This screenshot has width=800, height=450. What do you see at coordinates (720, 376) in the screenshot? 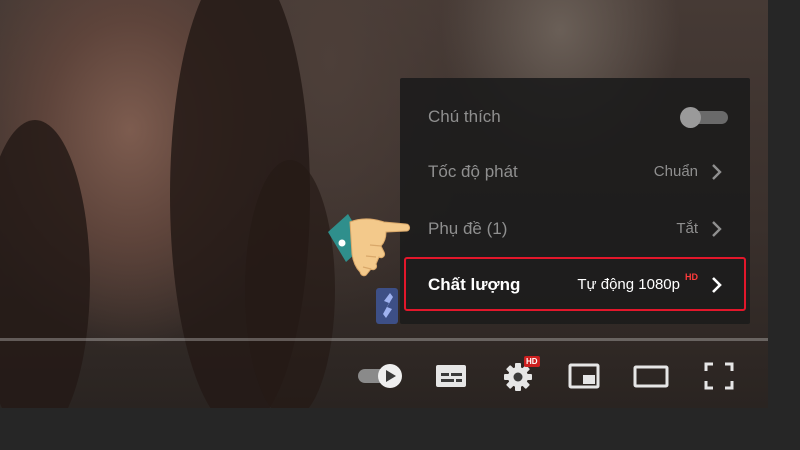
I see `fullscreen-icon` at bounding box center [720, 376].